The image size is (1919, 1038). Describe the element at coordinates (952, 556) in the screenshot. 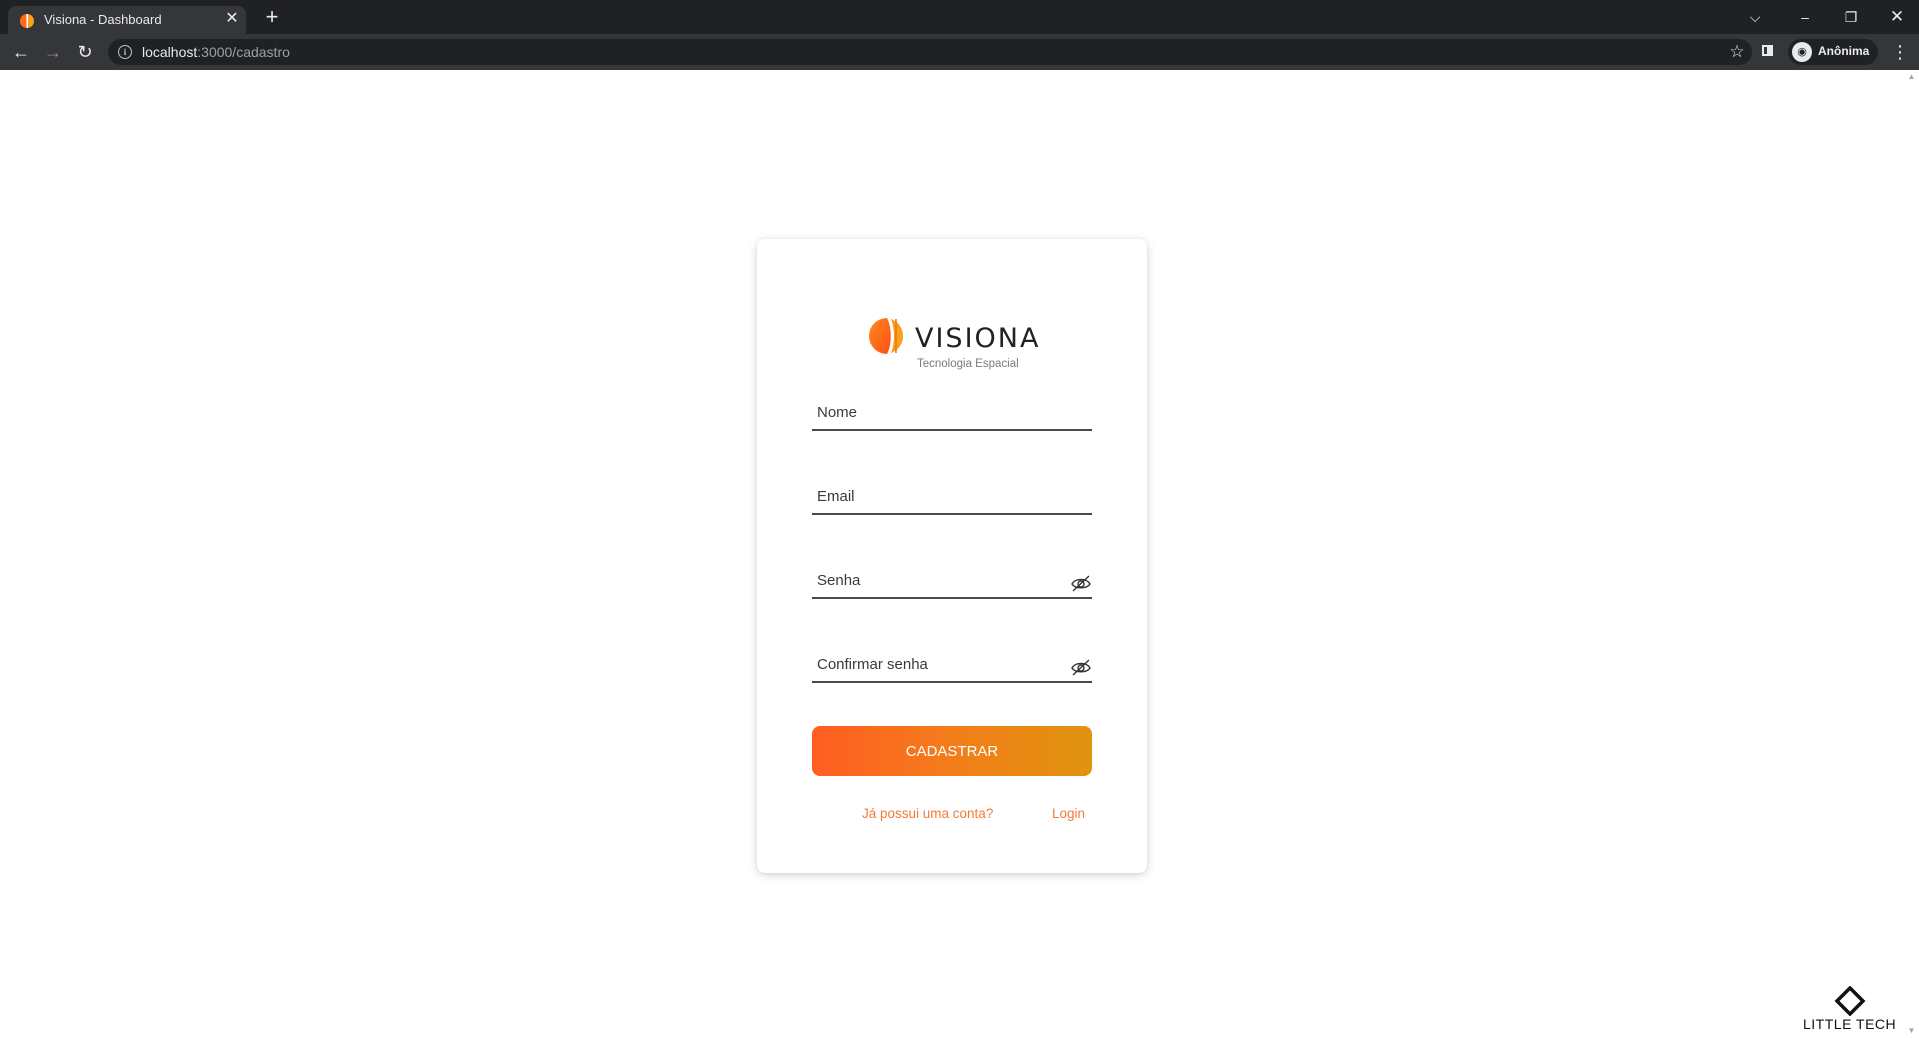

I see `signup-card: VISIONA Tecnologia Espacial CA` at that location.